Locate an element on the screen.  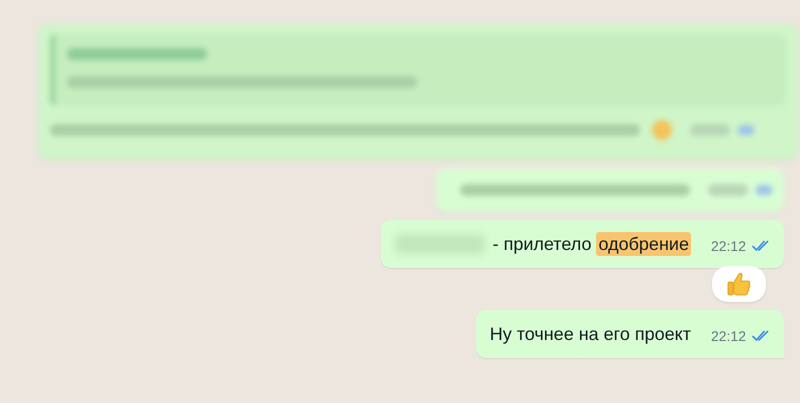
search-highlight: одобрение is located at coordinates (643, 244).